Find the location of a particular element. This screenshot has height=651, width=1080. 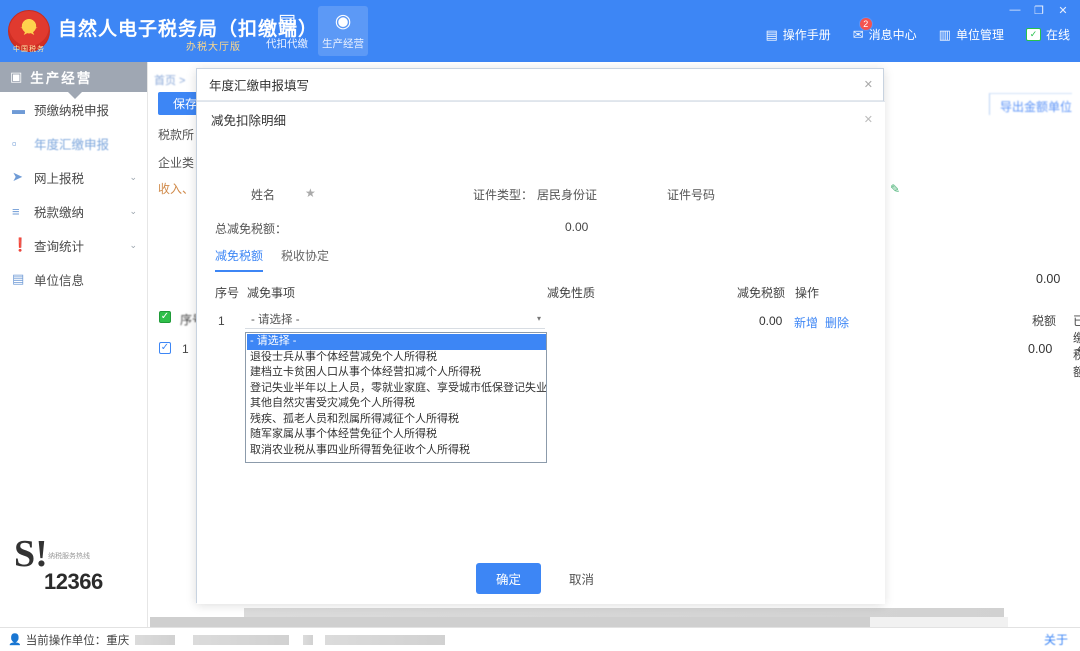

horizontal-scrollbar is located at coordinates (579, 622).